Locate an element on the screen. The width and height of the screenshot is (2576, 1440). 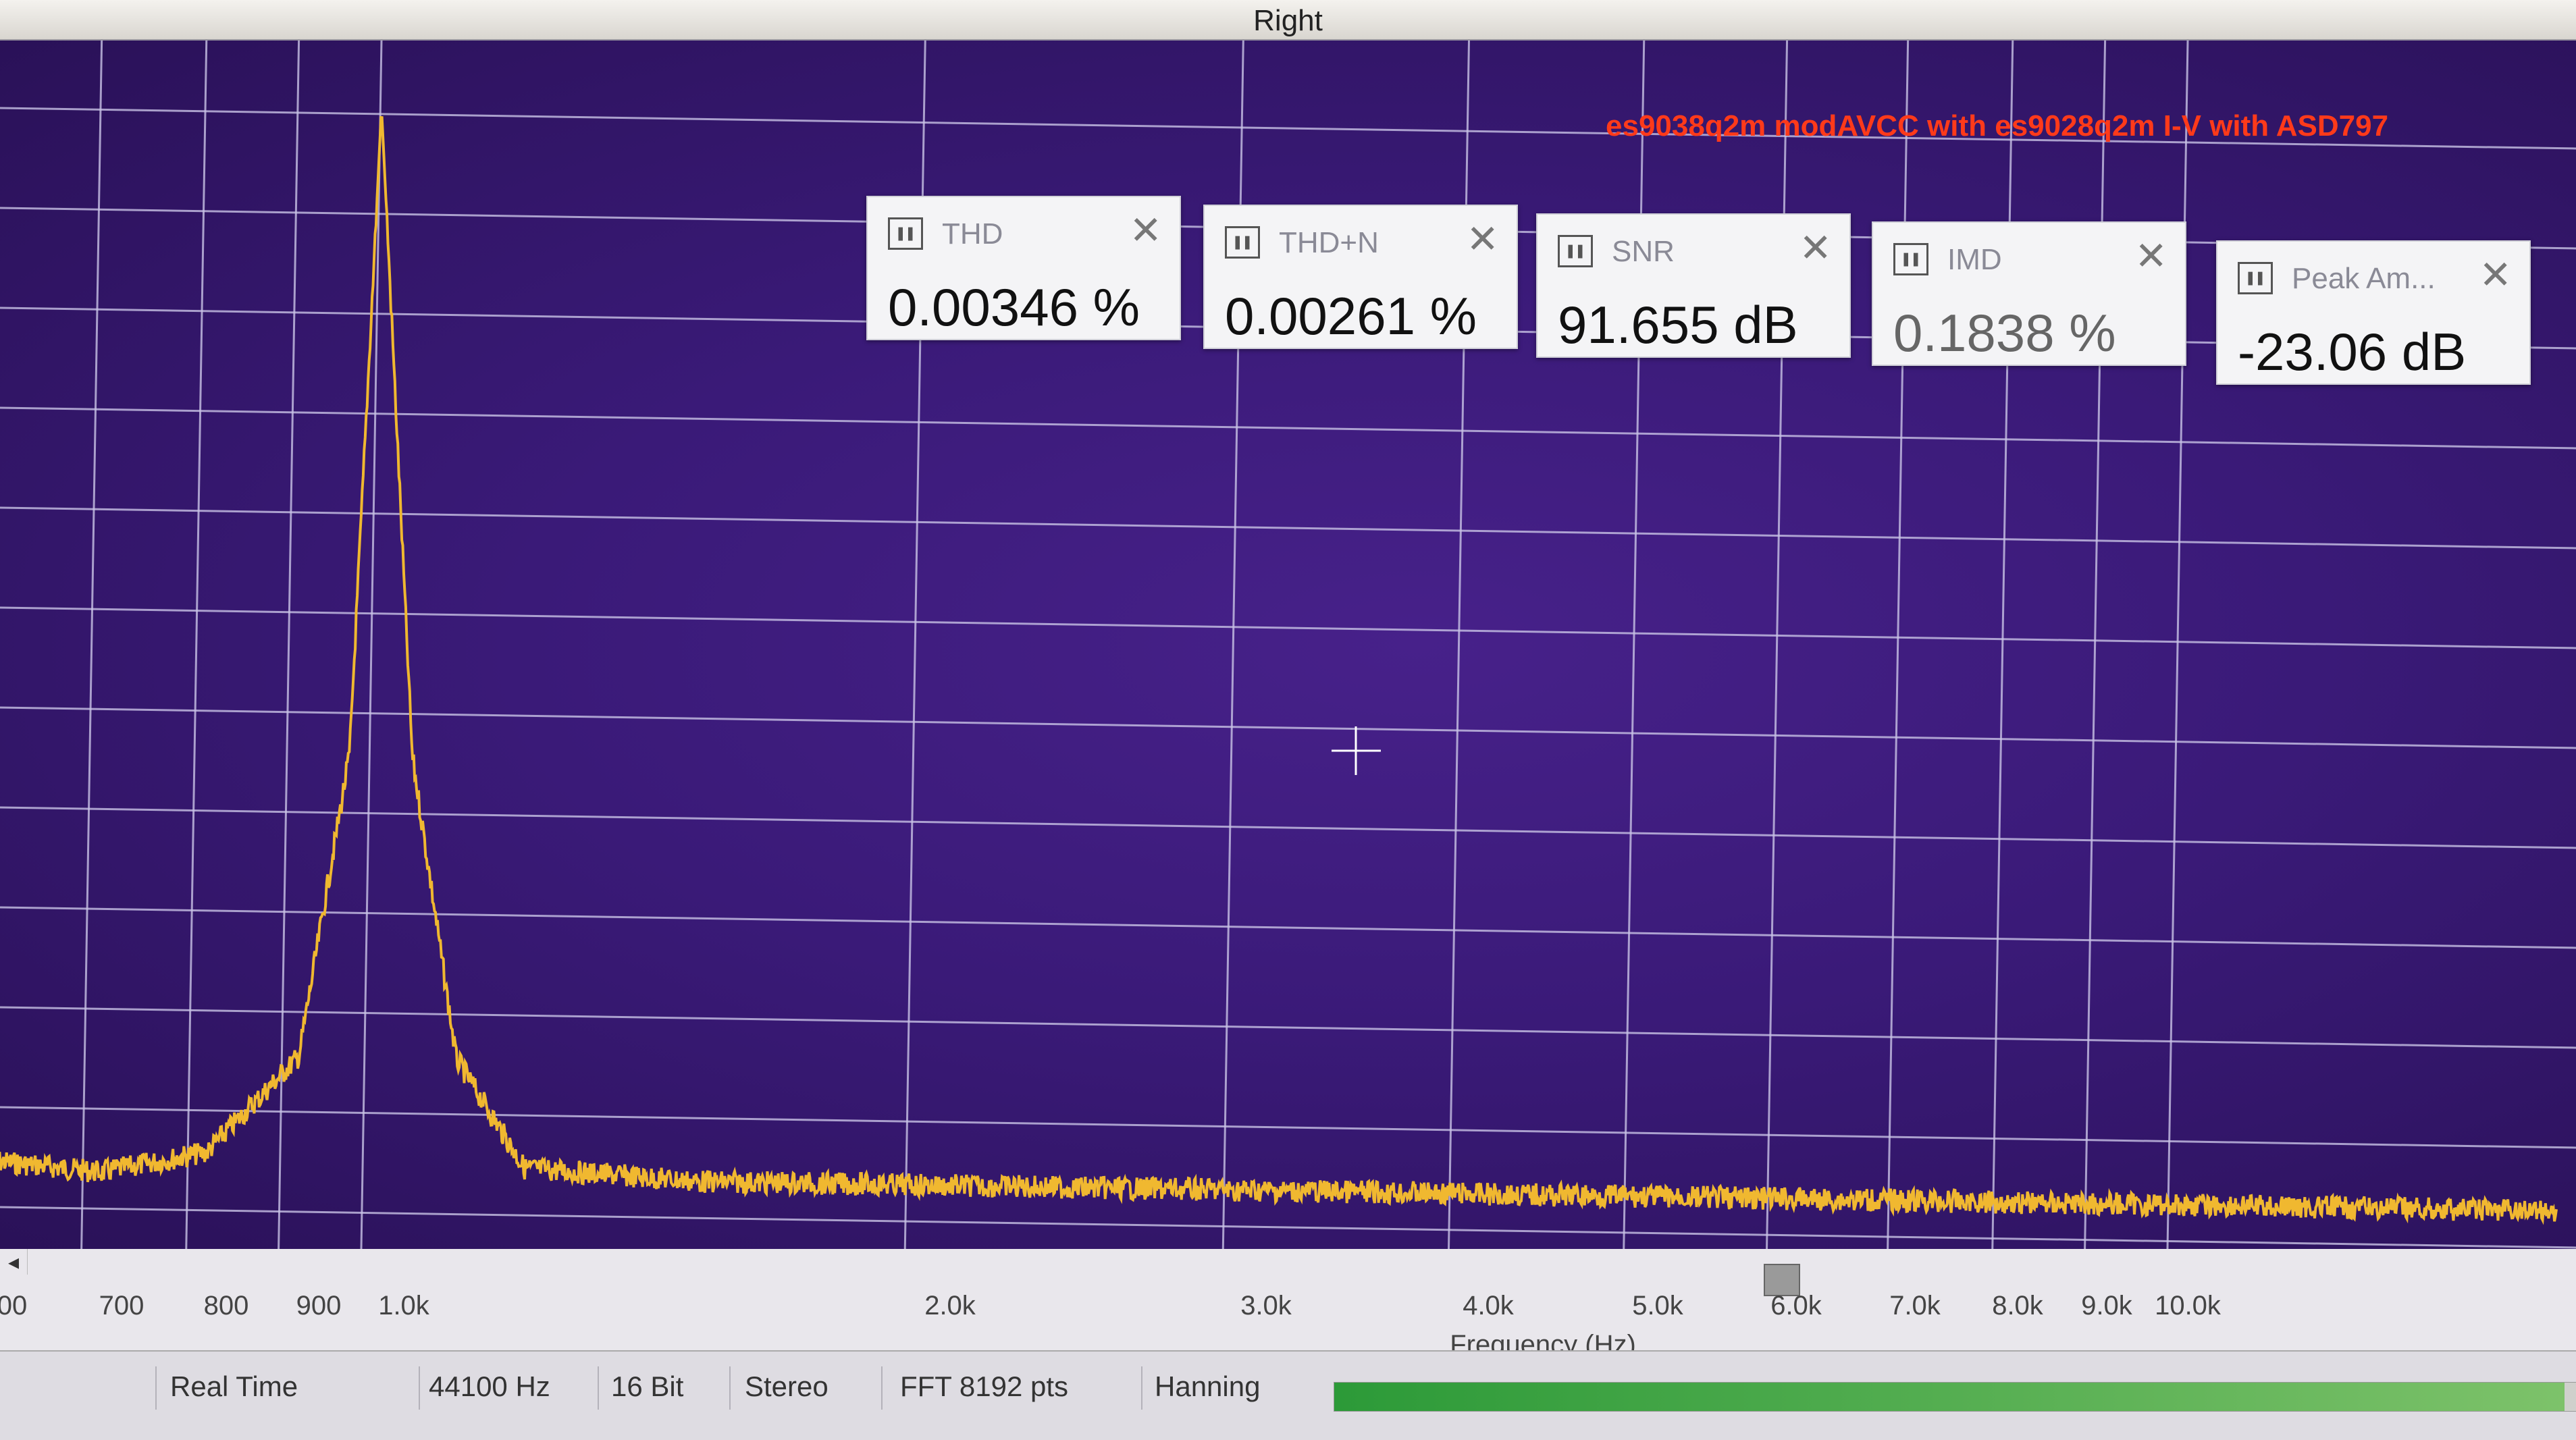
crosshair-cursor is located at coordinates (1356, 750).